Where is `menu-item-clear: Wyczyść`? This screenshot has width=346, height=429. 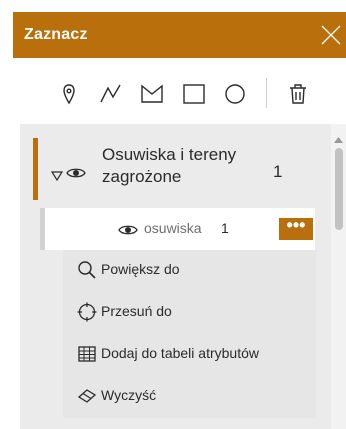 menu-item-clear: Wyczyść is located at coordinates (189, 397).